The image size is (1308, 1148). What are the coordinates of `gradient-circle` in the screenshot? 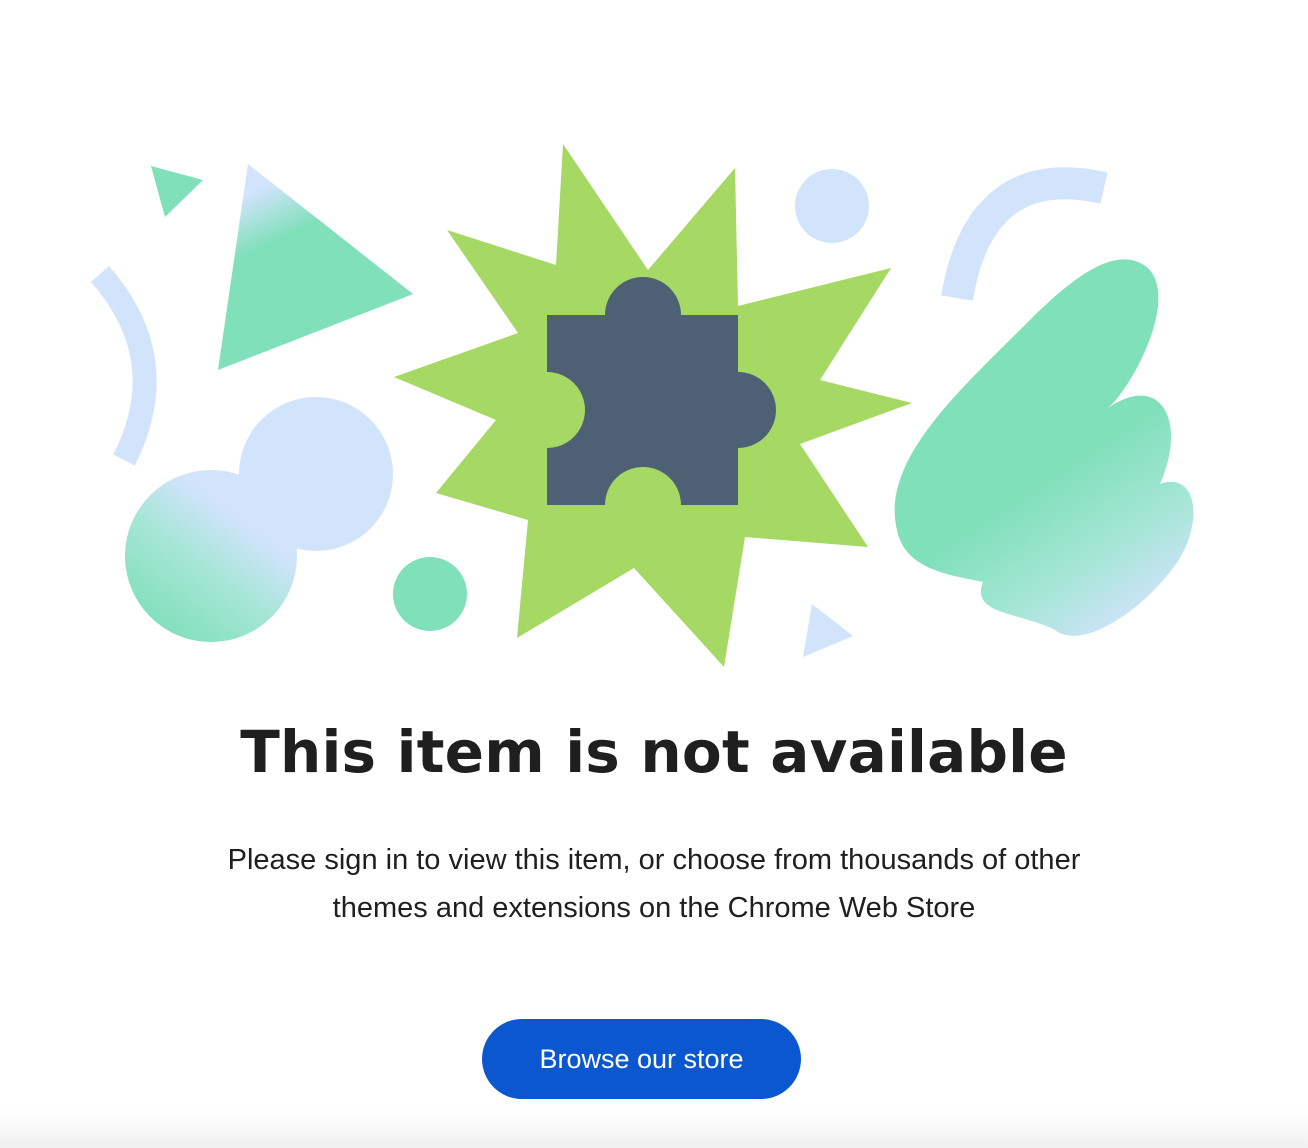 It's located at (211, 556).